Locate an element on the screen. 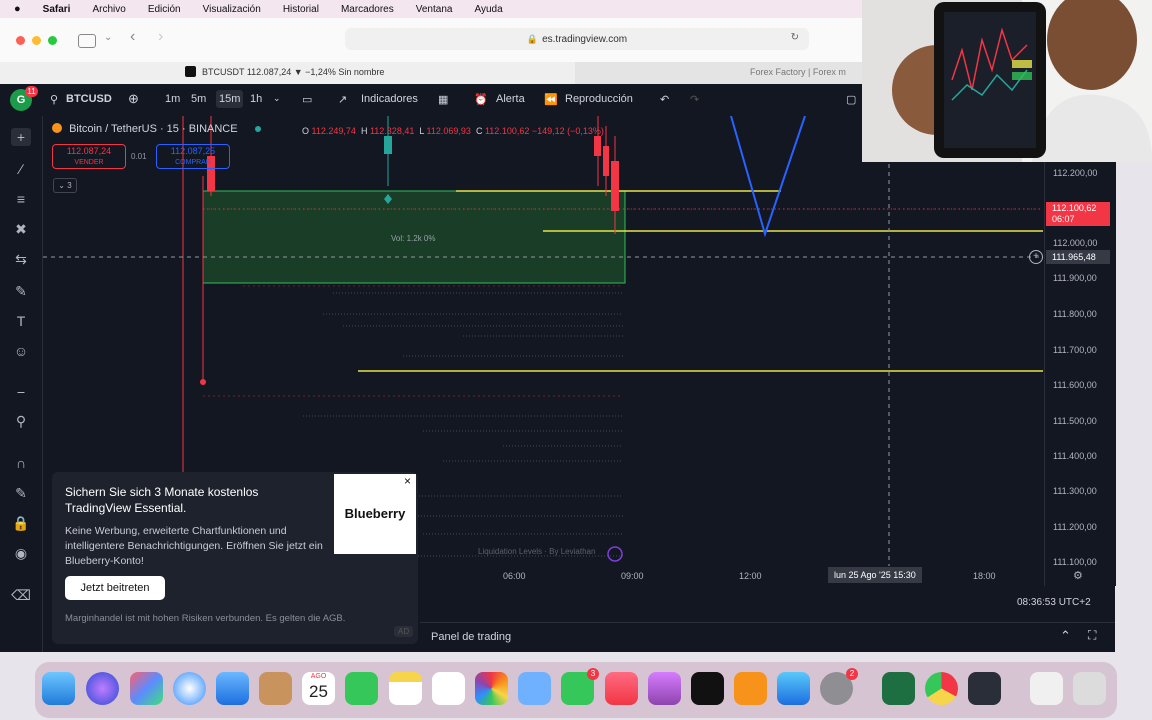 This screenshot has height=720, width=1152. drawing-toolbar: + ∕ ≡ ✖ ⇆ ✎ T ☺ ⎯ ⚲ ∩ ✎ 🔒 ◉ ⌫ is located at coordinates (21, 384).